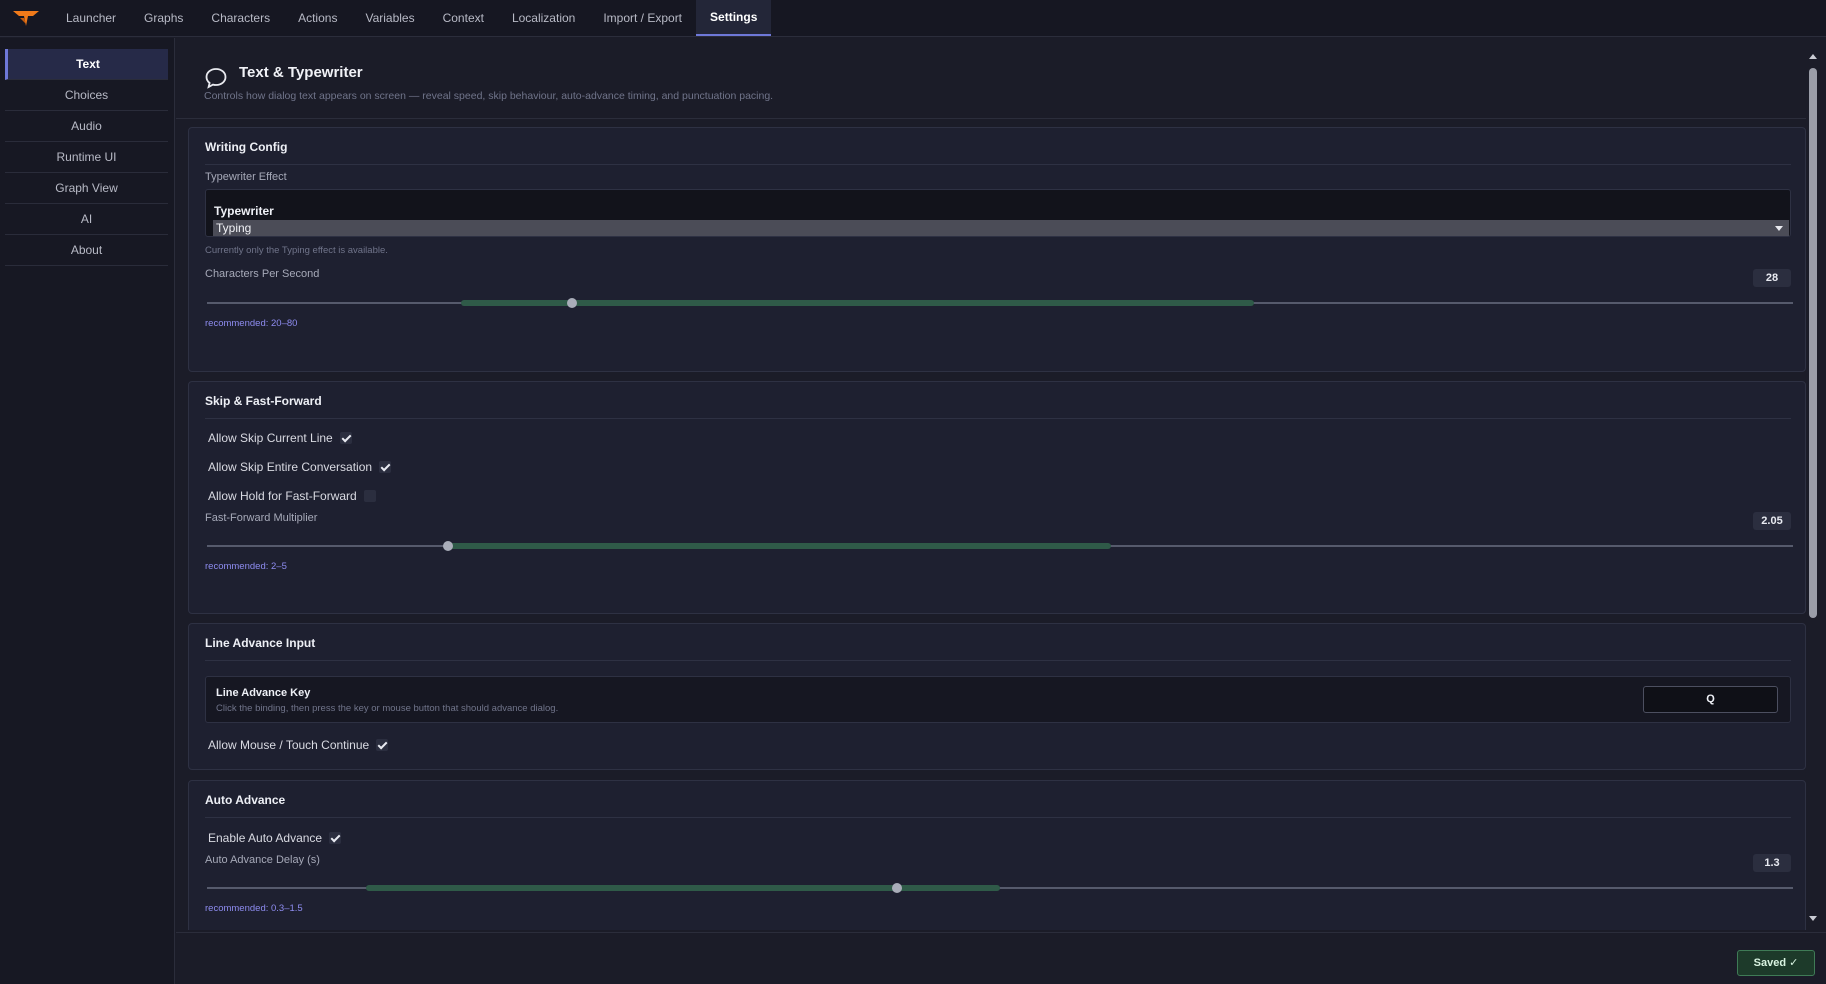 The image size is (1826, 984). What do you see at coordinates (91, 18) in the screenshot?
I see `tab-launcher: Launcher` at bounding box center [91, 18].